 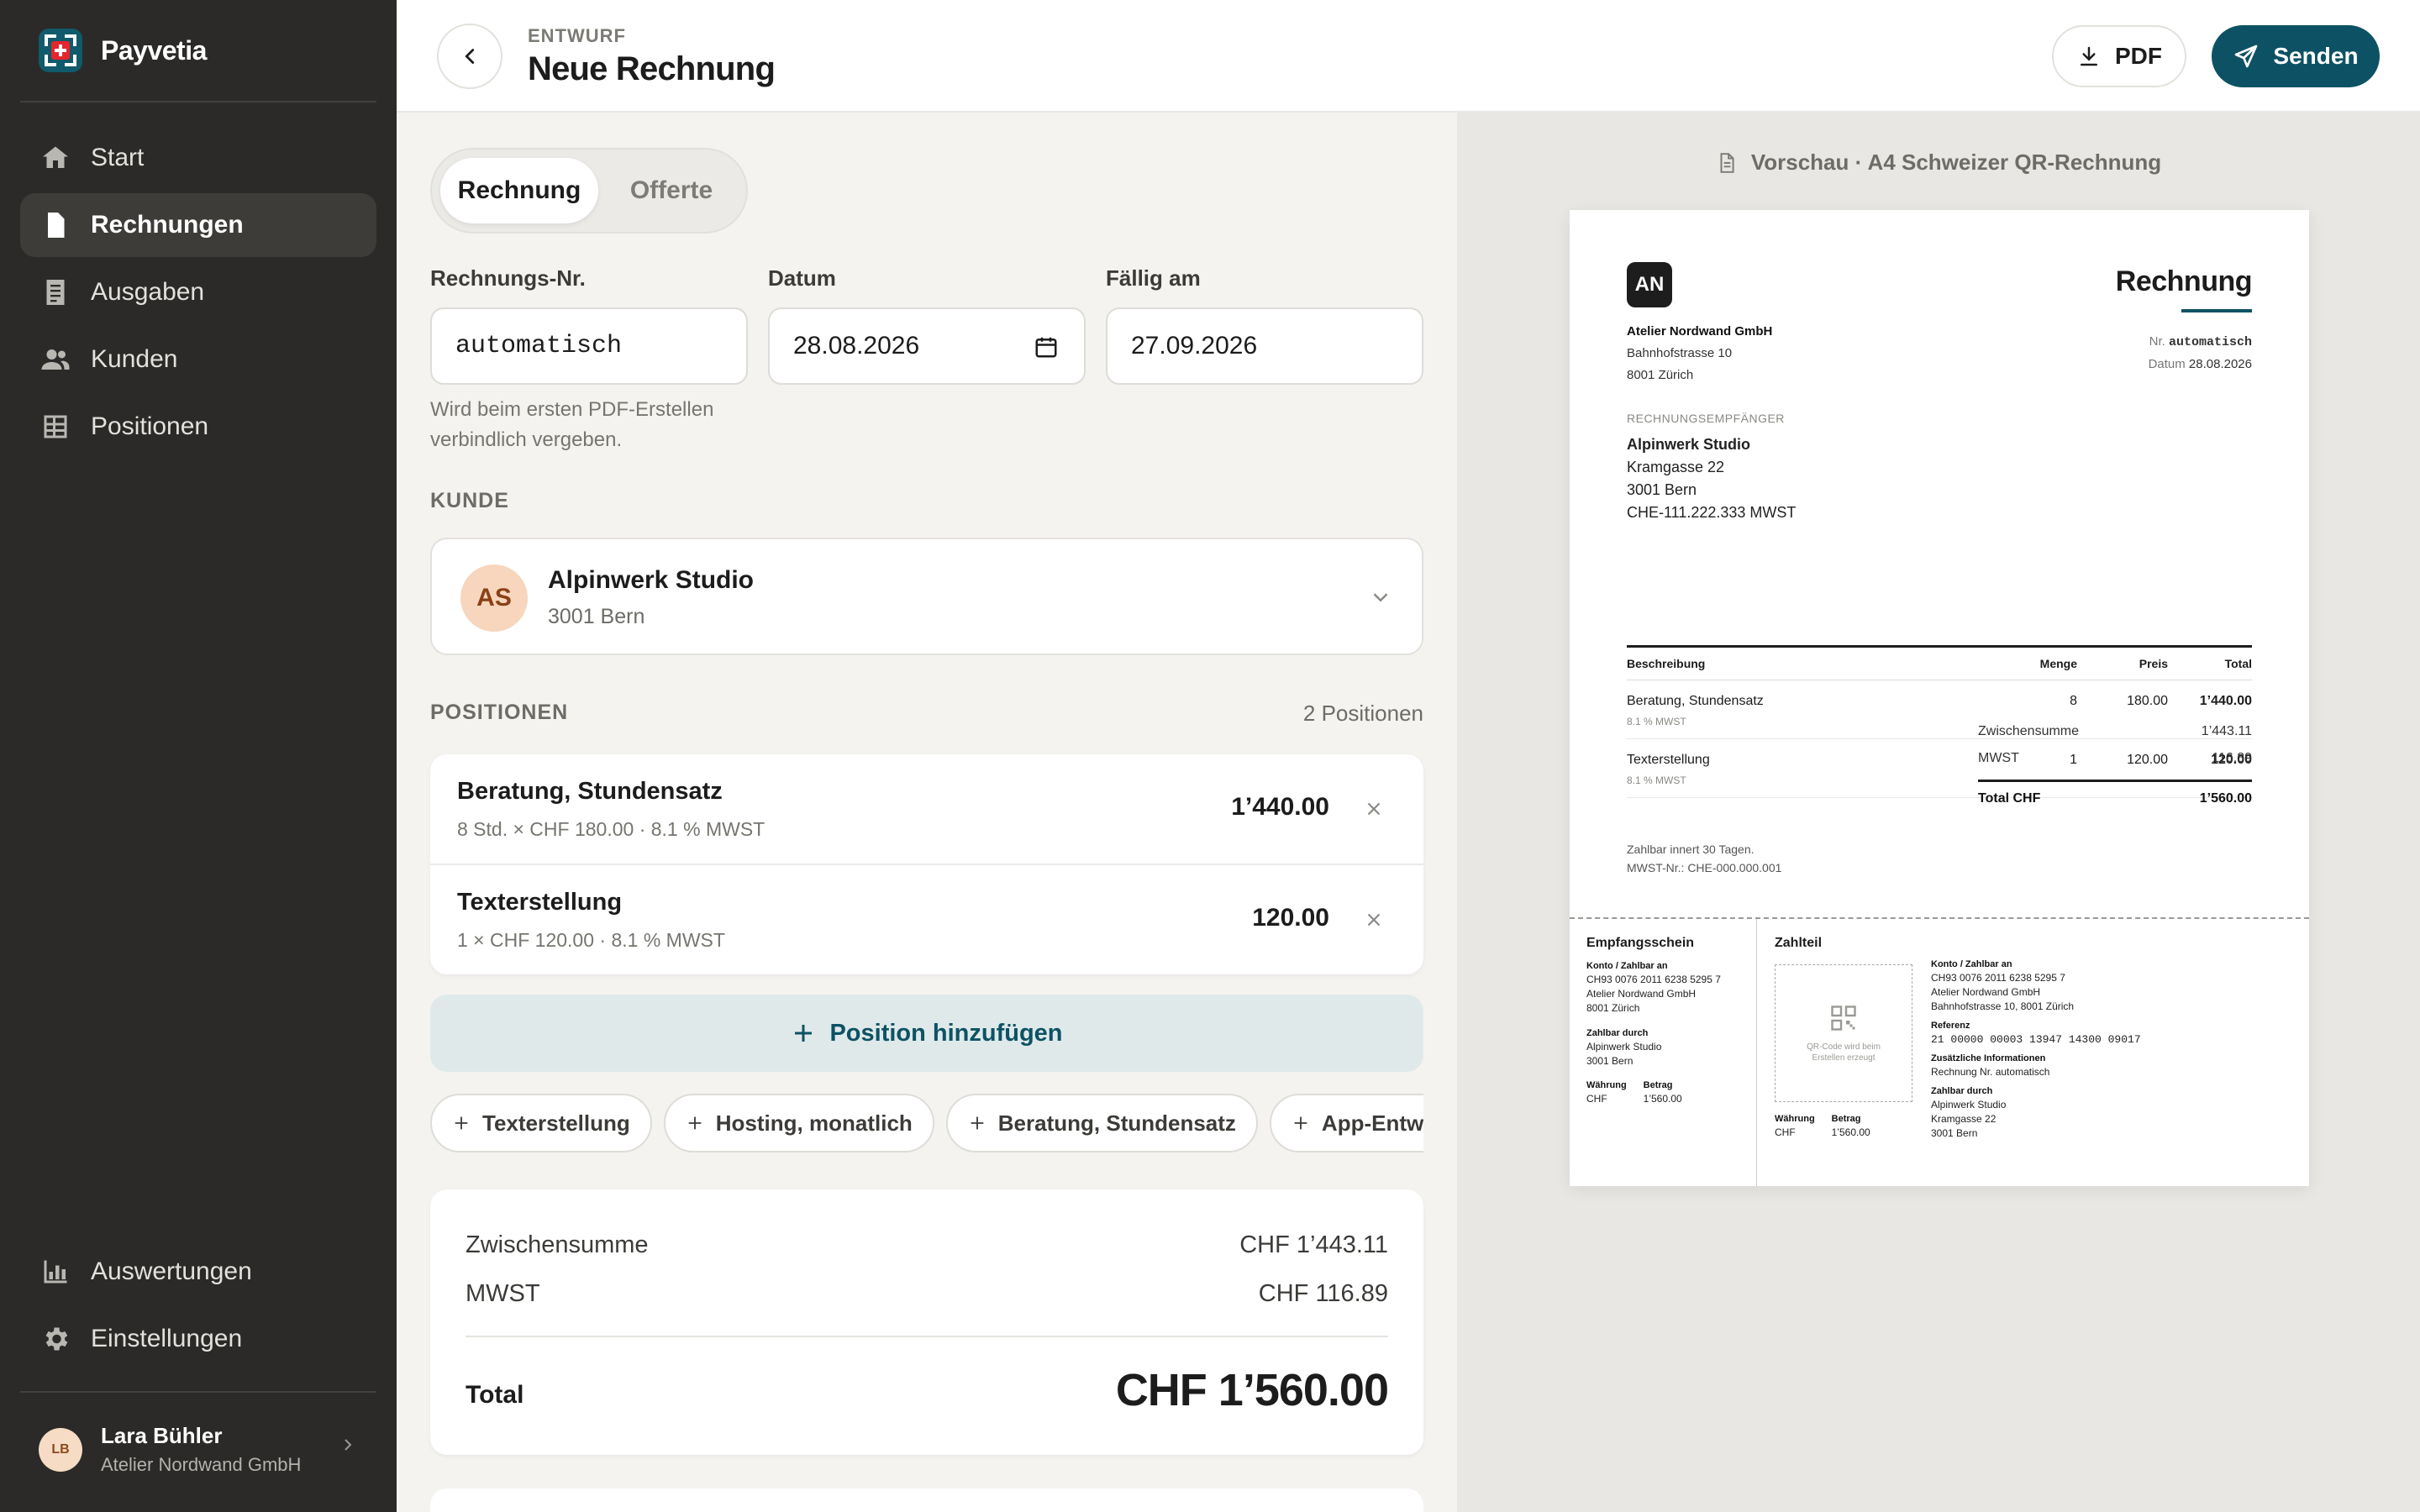 What do you see at coordinates (198, 1339) in the screenshot?
I see `nav-item-einstellungen: Einstellungen` at bounding box center [198, 1339].